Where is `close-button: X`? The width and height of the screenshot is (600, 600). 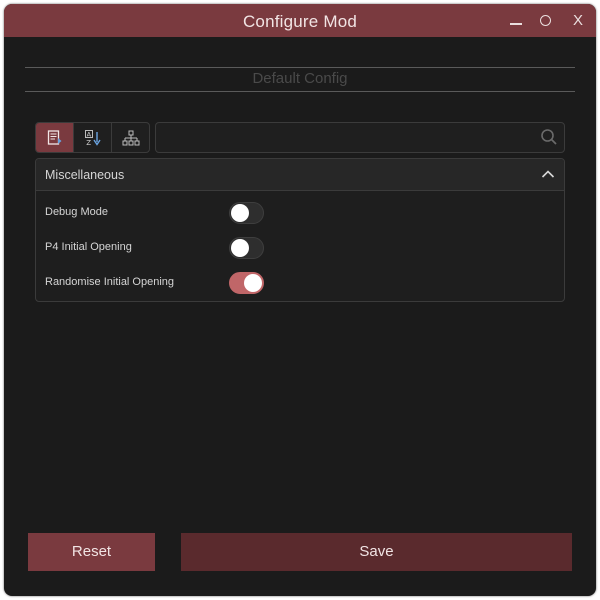 close-button: X is located at coordinates (578, 20).